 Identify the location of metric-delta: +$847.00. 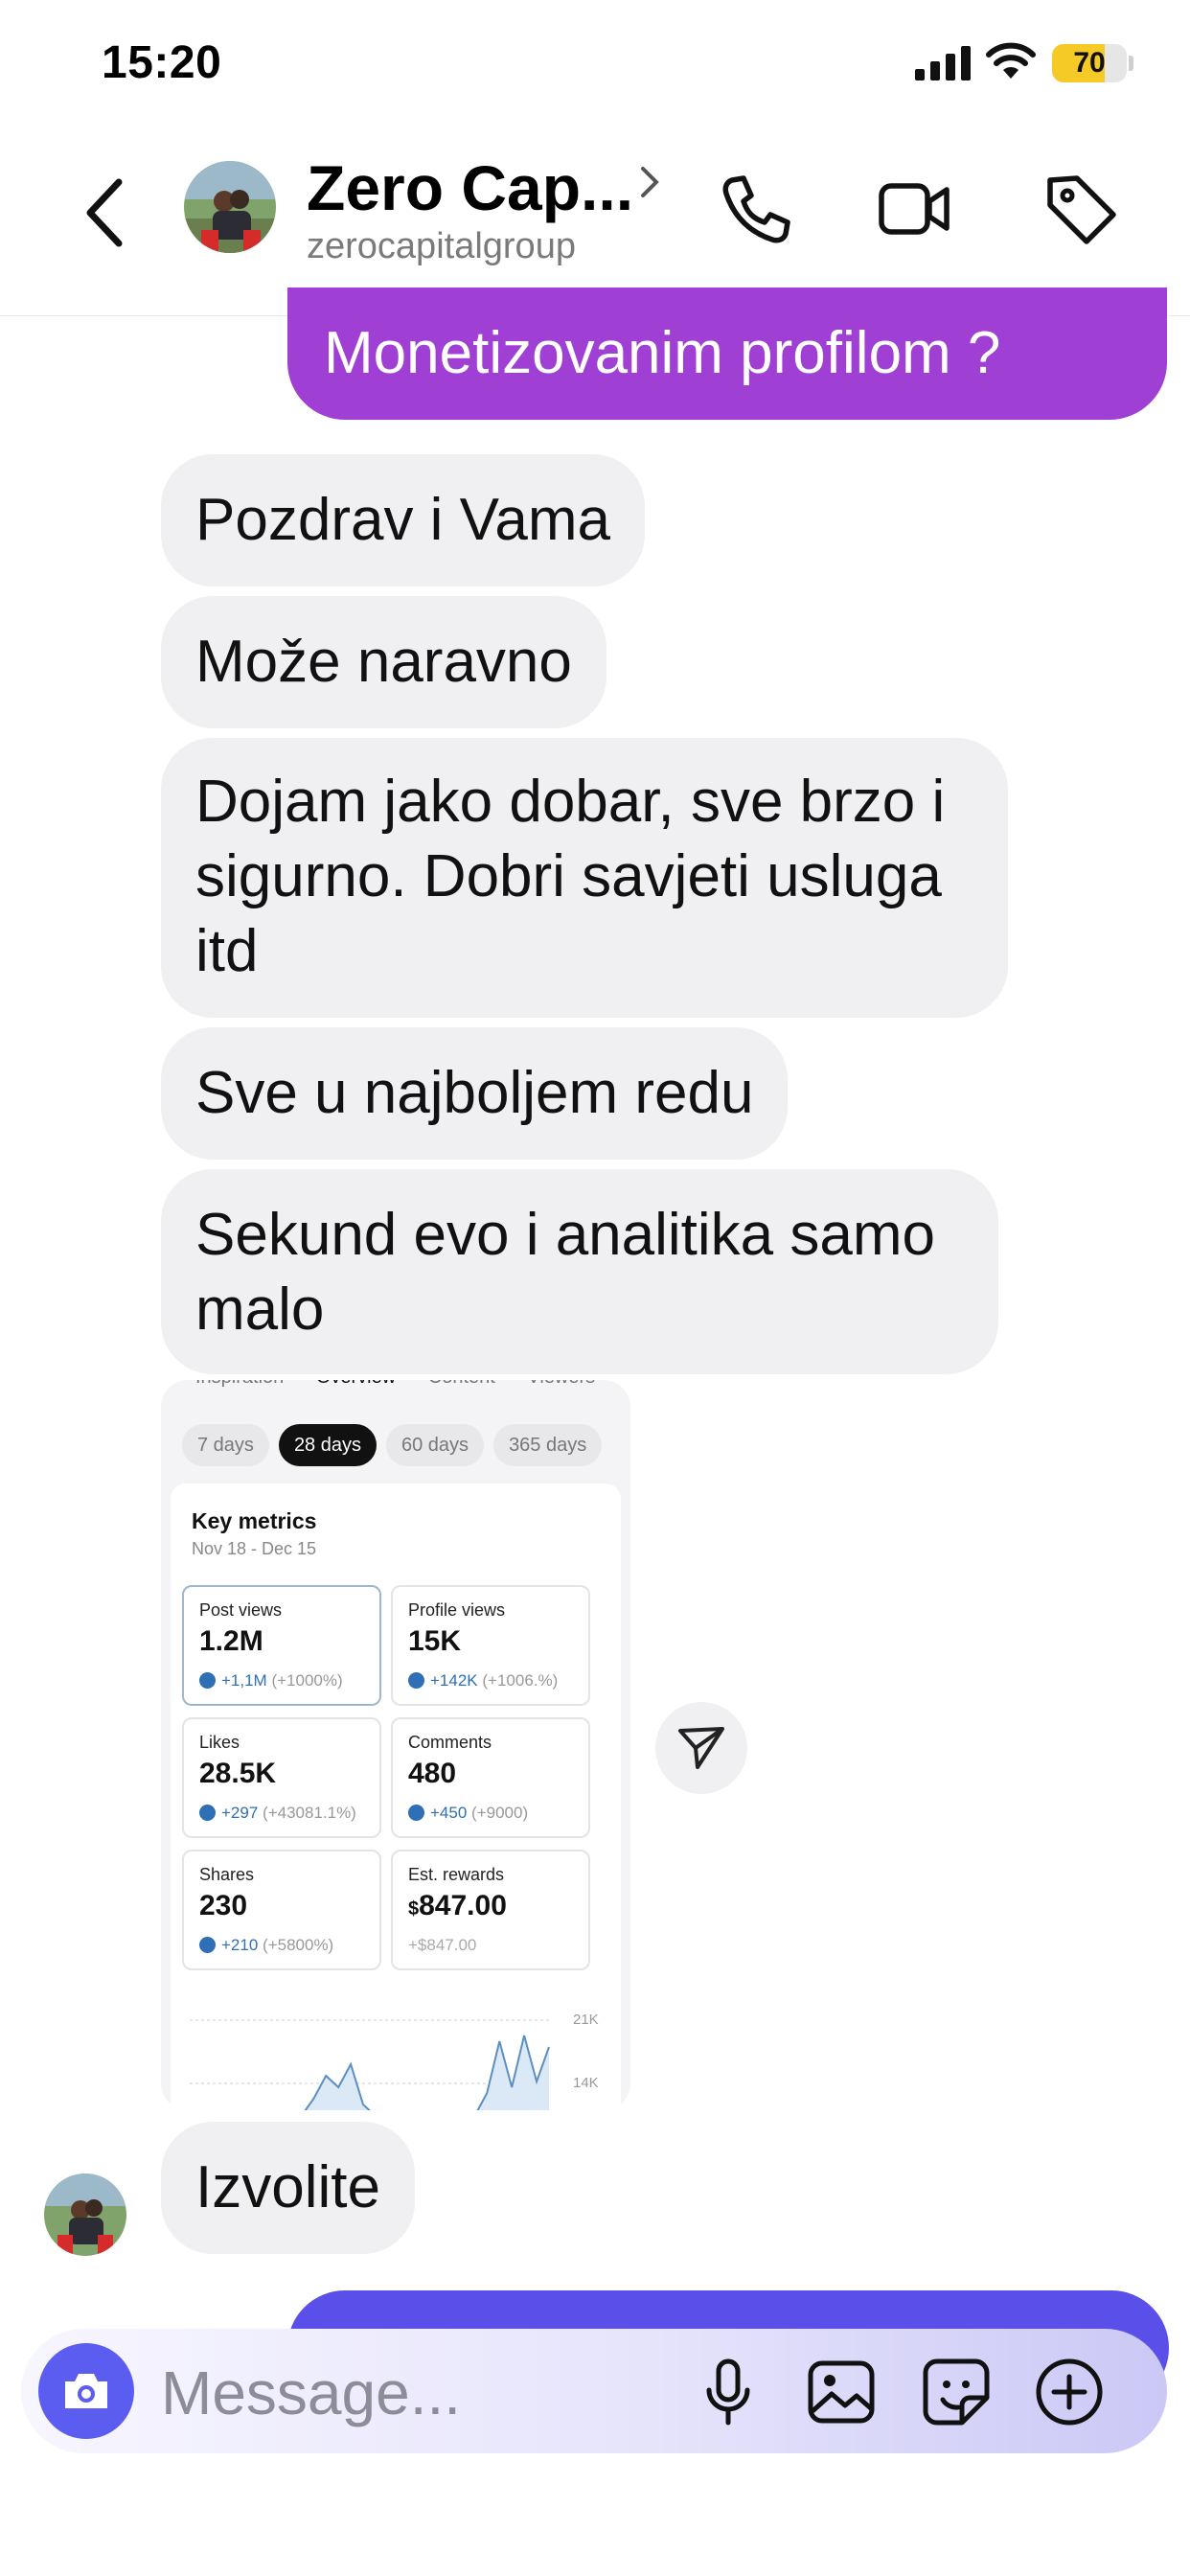
(443, 1945).